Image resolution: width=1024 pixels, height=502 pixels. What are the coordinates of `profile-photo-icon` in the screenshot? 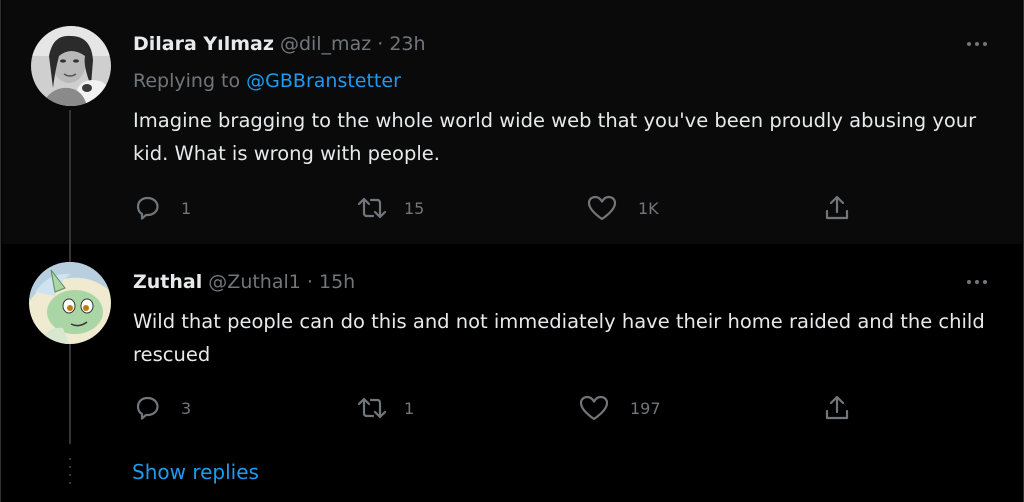 It's located at (71, 66).